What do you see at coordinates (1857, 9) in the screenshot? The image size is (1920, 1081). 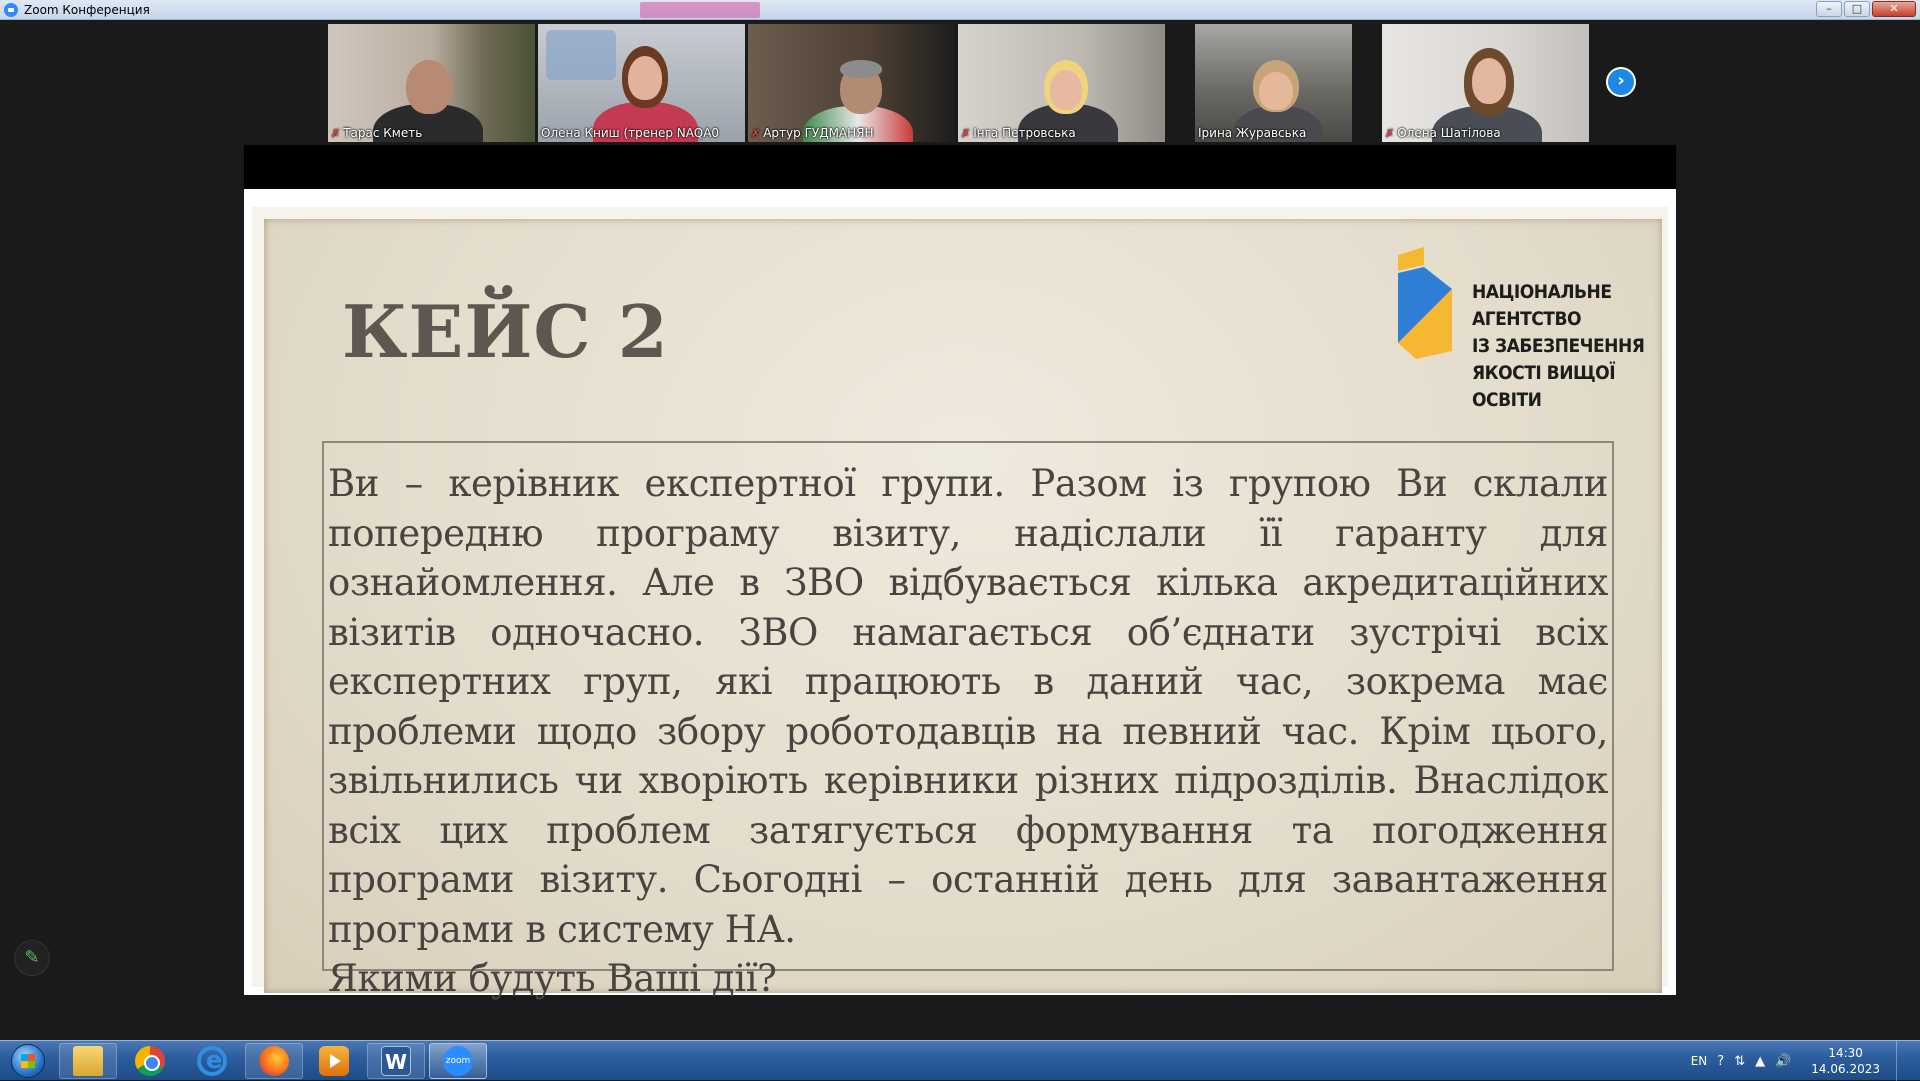 I see `maximize-button: □` at bounding box center [1857, 9].